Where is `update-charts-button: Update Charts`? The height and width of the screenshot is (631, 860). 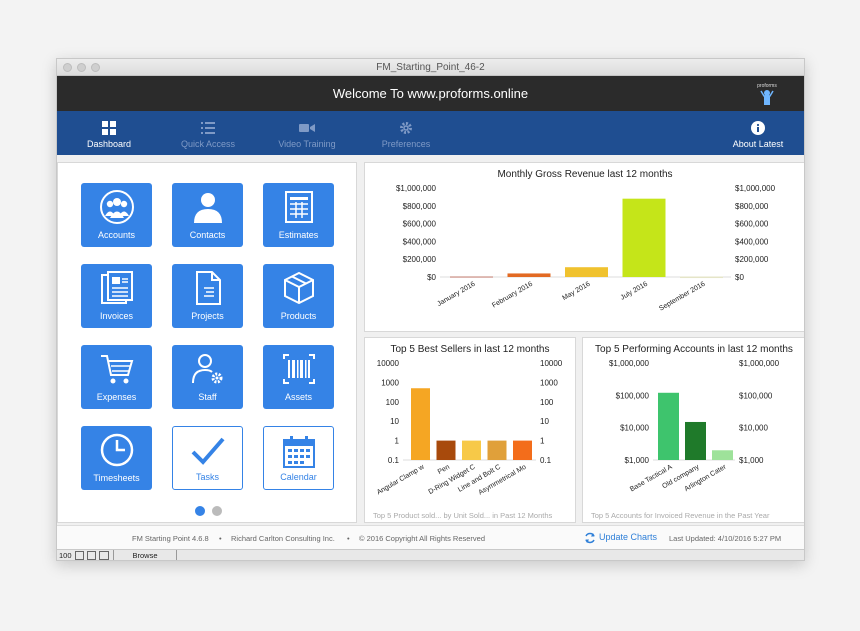 update-charts-button: Update Charts is located at coordinates (628, 537).